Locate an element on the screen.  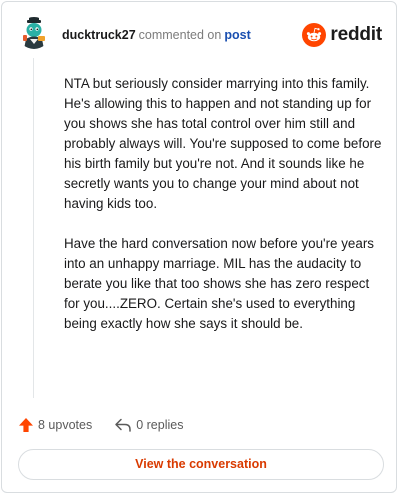
avatar-image is located at coordinates (34, 33).